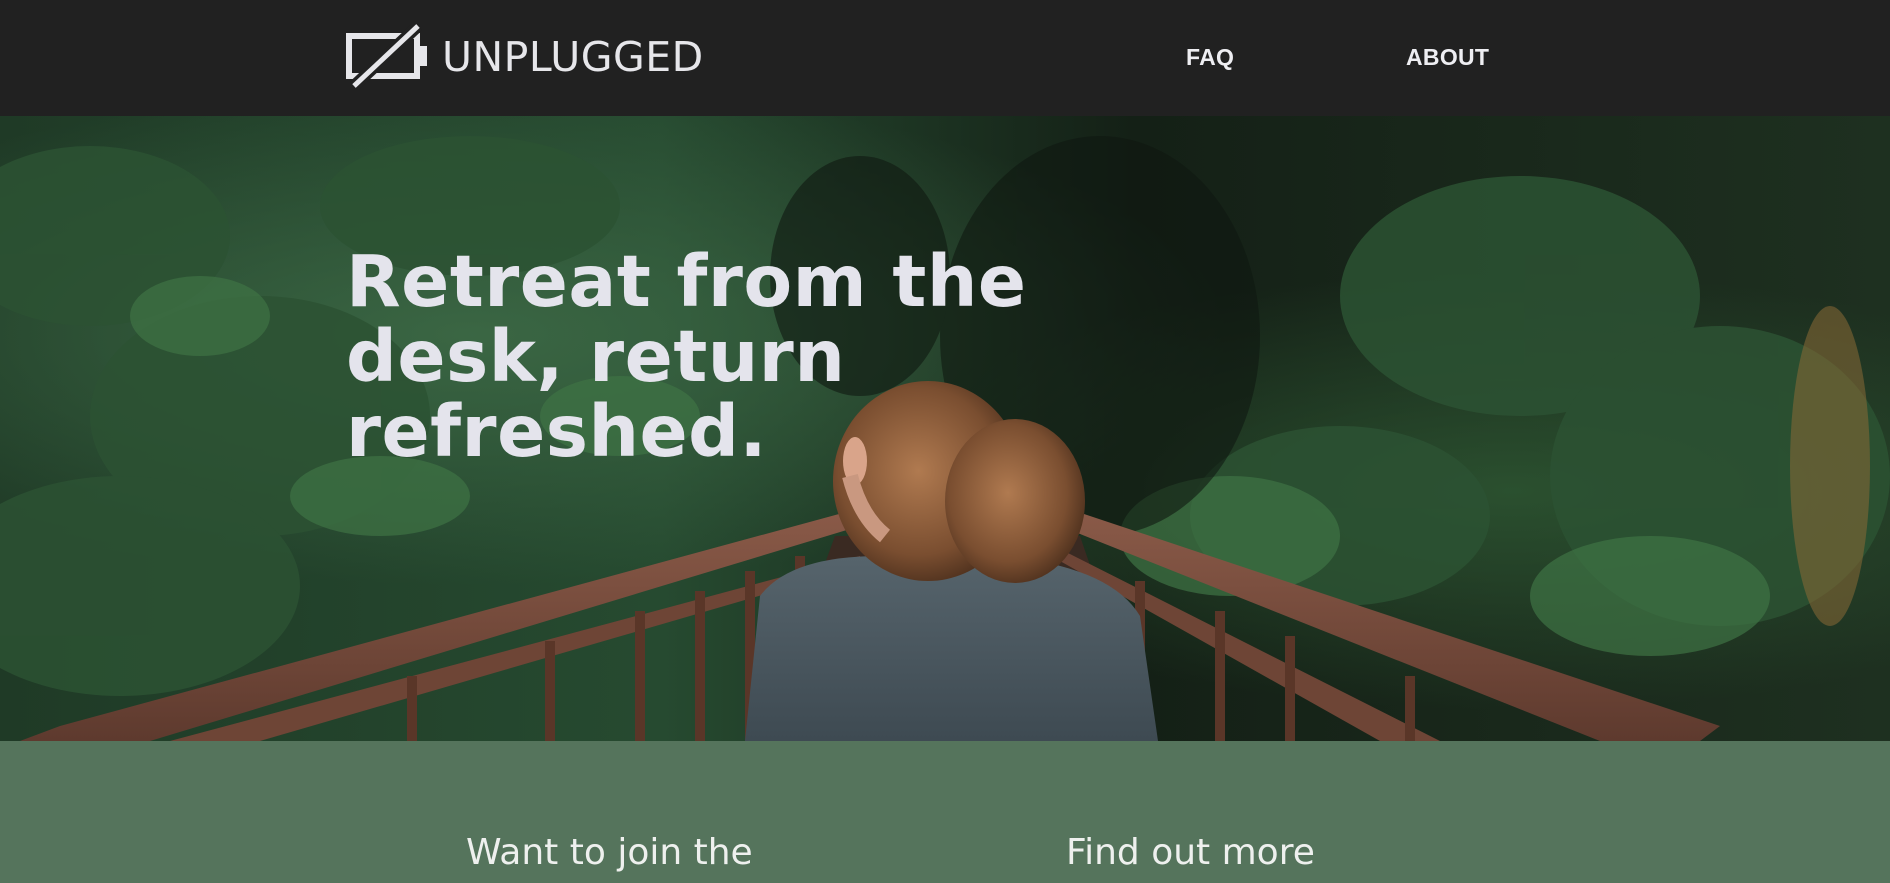 Image resolution: width=1890 pixels, height=883 pixels. What do you see at coordinates (1190, 852) in the screenshot?
I see `find-out-more-heading: Find out more` at bounding box center [1190, 852].